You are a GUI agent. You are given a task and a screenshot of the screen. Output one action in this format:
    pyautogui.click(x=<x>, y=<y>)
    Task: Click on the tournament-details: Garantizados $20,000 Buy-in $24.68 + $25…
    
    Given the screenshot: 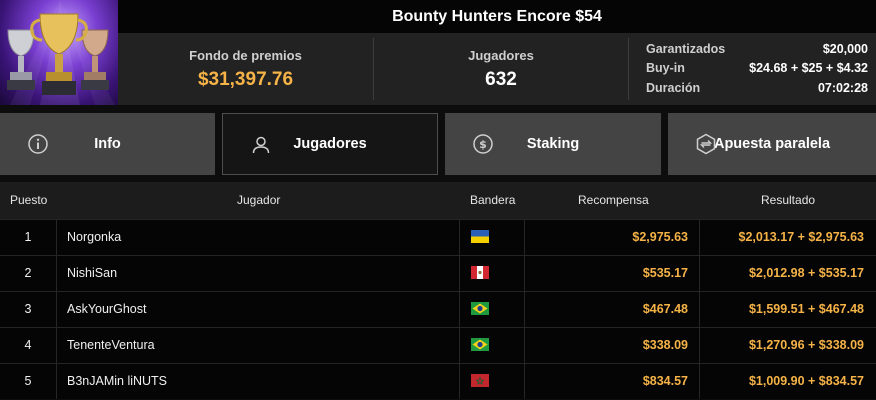 What is the action you would take?
    pyautogui.click(x=757, y=68)
    